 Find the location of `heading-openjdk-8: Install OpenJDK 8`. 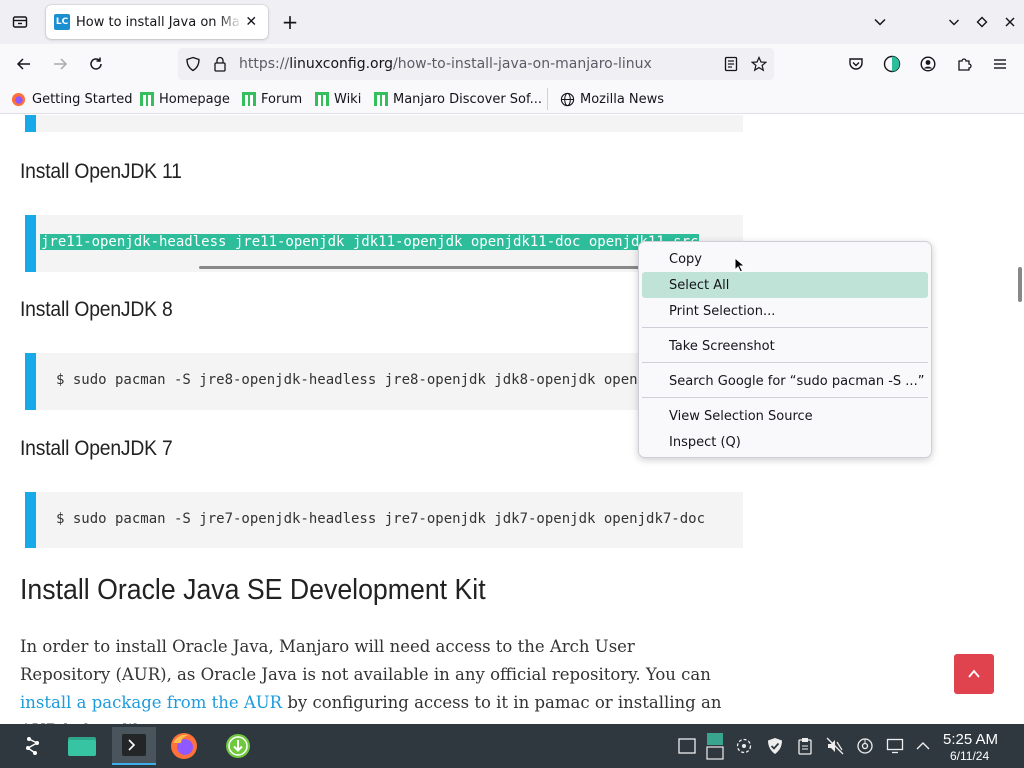

heading-openjdk-8: Install OpenJDK 8 is located at coordinates (96, 309).